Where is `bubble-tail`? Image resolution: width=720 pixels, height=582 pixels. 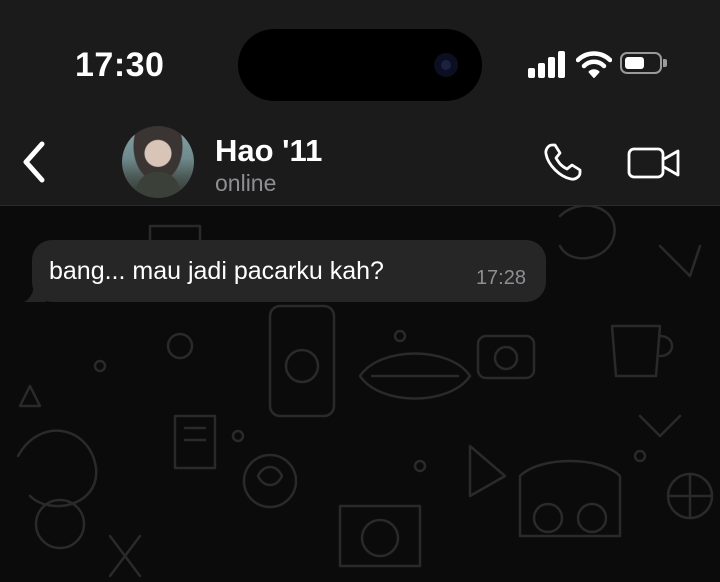
bubble-tail is located at coordinates (35, 292).